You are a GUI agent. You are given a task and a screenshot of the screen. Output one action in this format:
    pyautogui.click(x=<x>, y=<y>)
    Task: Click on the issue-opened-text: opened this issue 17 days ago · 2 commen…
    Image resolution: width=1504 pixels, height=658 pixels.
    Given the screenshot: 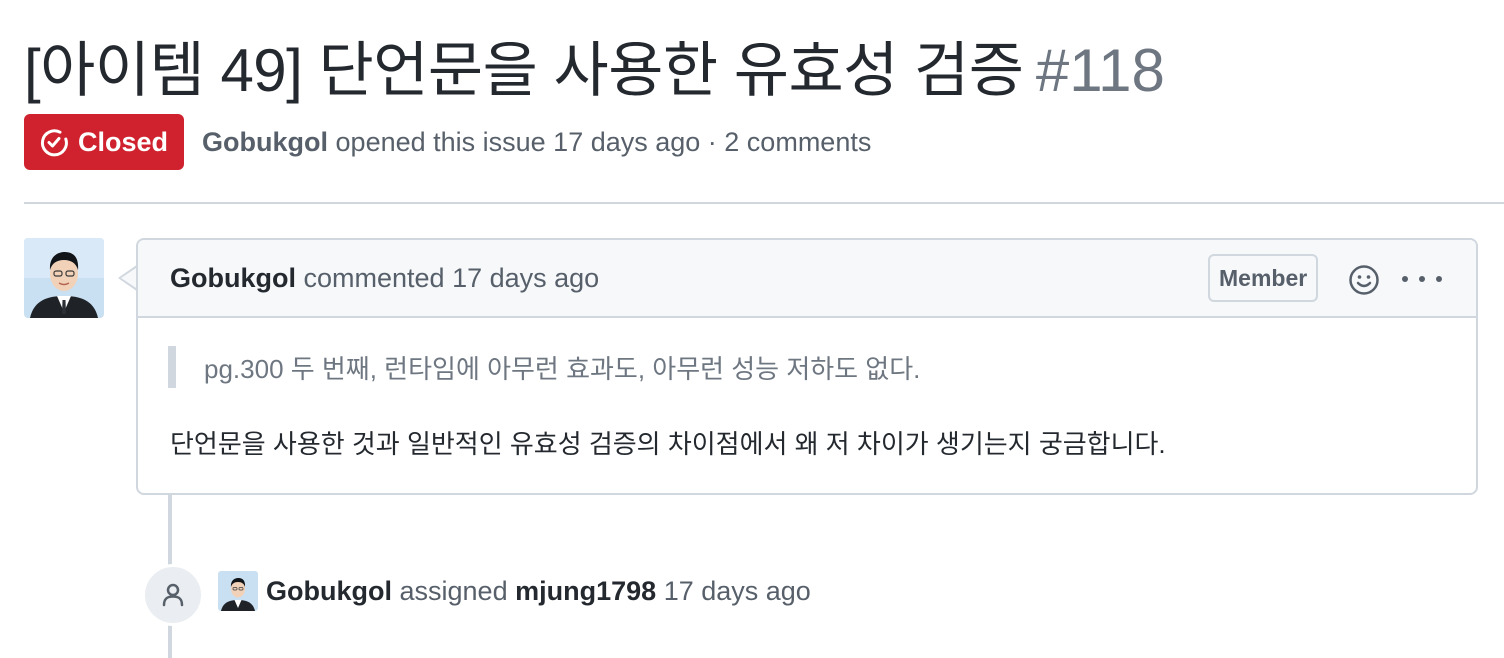 What is the action you would take?
    pyautogui.click(x=603, y=141)
    